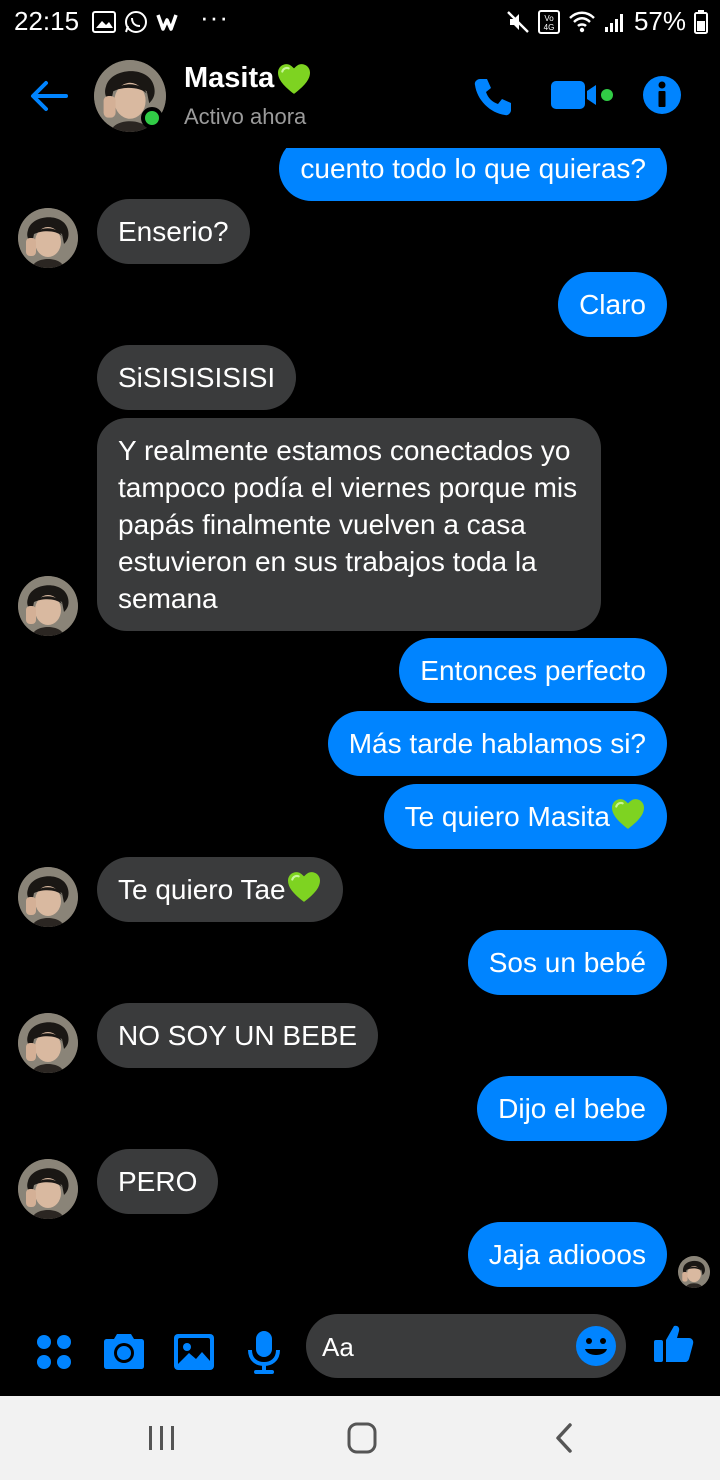 This screenshot has height=1480, width=720. Describe the element at coordinates (167, 22) in the screenshot. I see `wattpad-notification-icon` at that location.